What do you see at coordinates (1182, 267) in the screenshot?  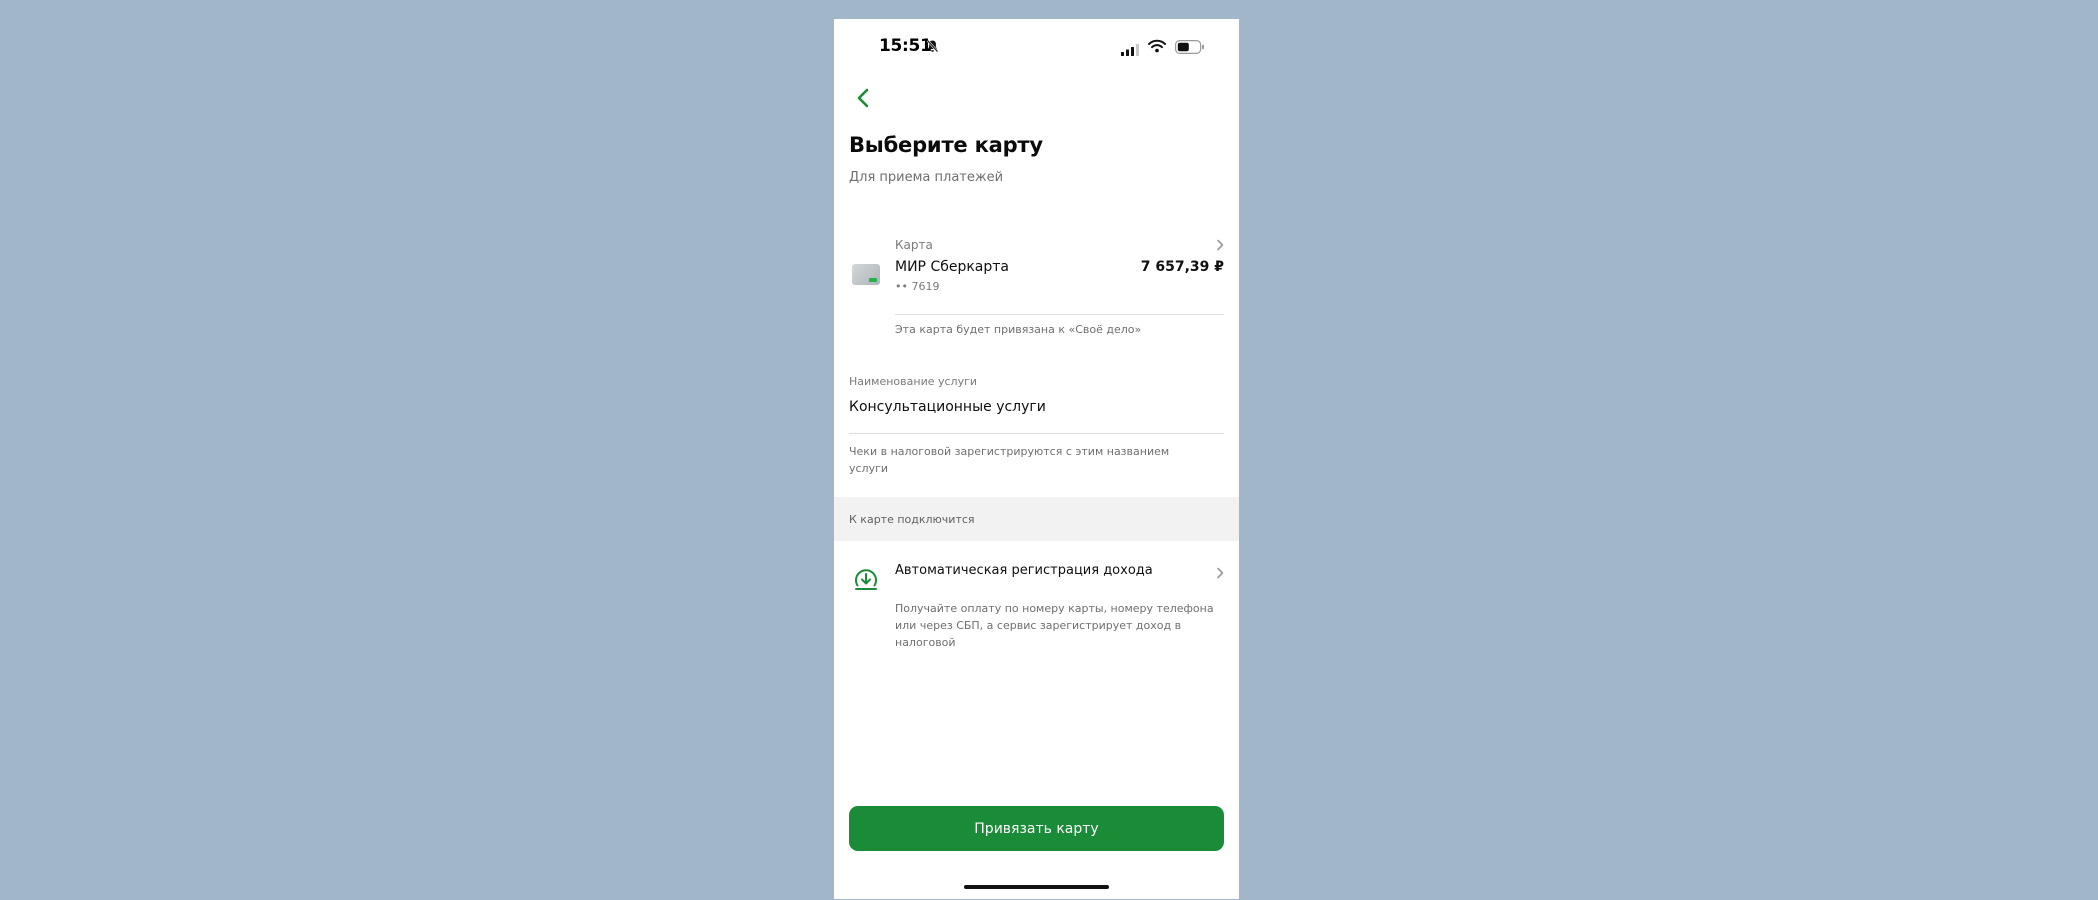 I see `card-balance: 7 657,39 ₽` at bounding box center [1182, 267].